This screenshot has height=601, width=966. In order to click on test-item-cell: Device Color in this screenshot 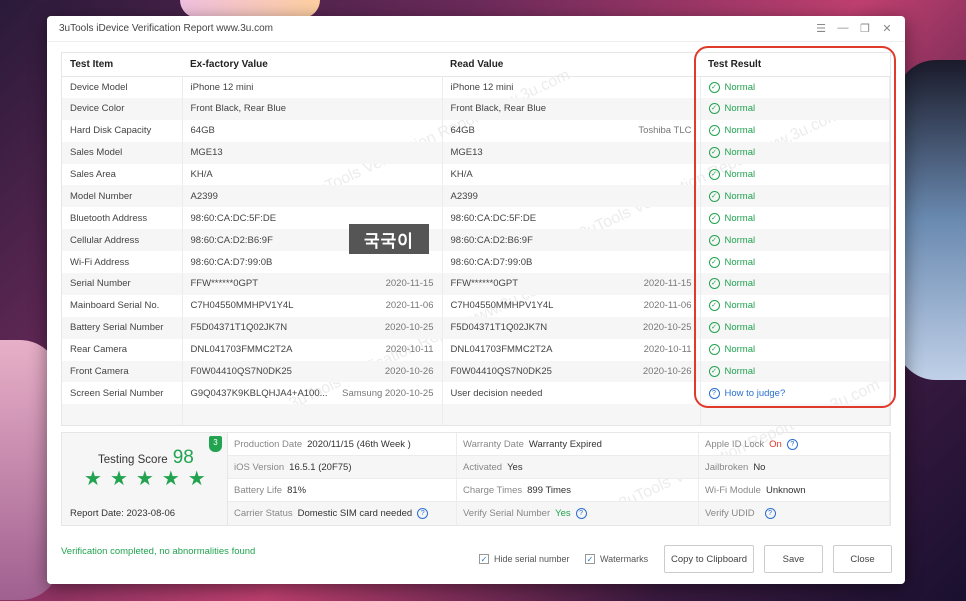, I will do `click(122, 108)`.